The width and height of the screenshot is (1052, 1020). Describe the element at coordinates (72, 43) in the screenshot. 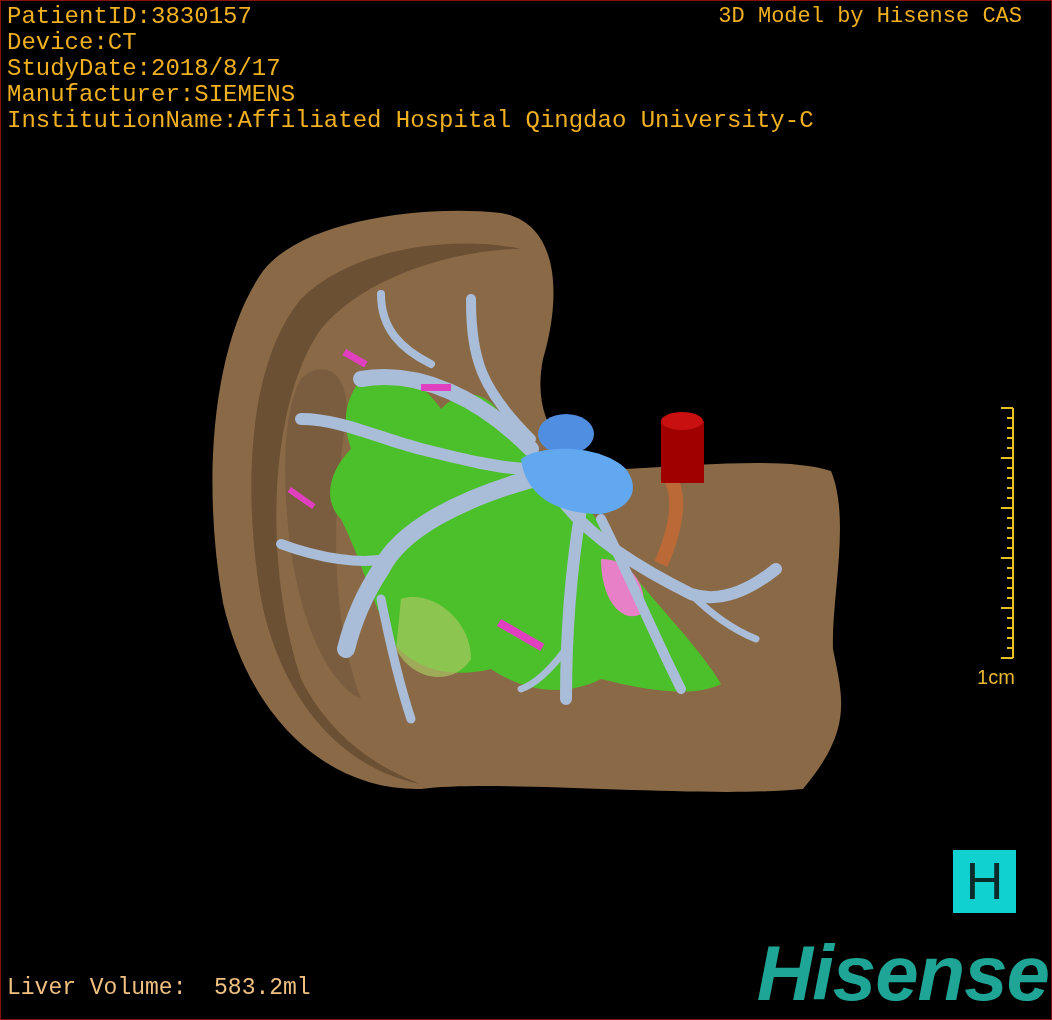

I see `info-line: Device:CT` at that location.